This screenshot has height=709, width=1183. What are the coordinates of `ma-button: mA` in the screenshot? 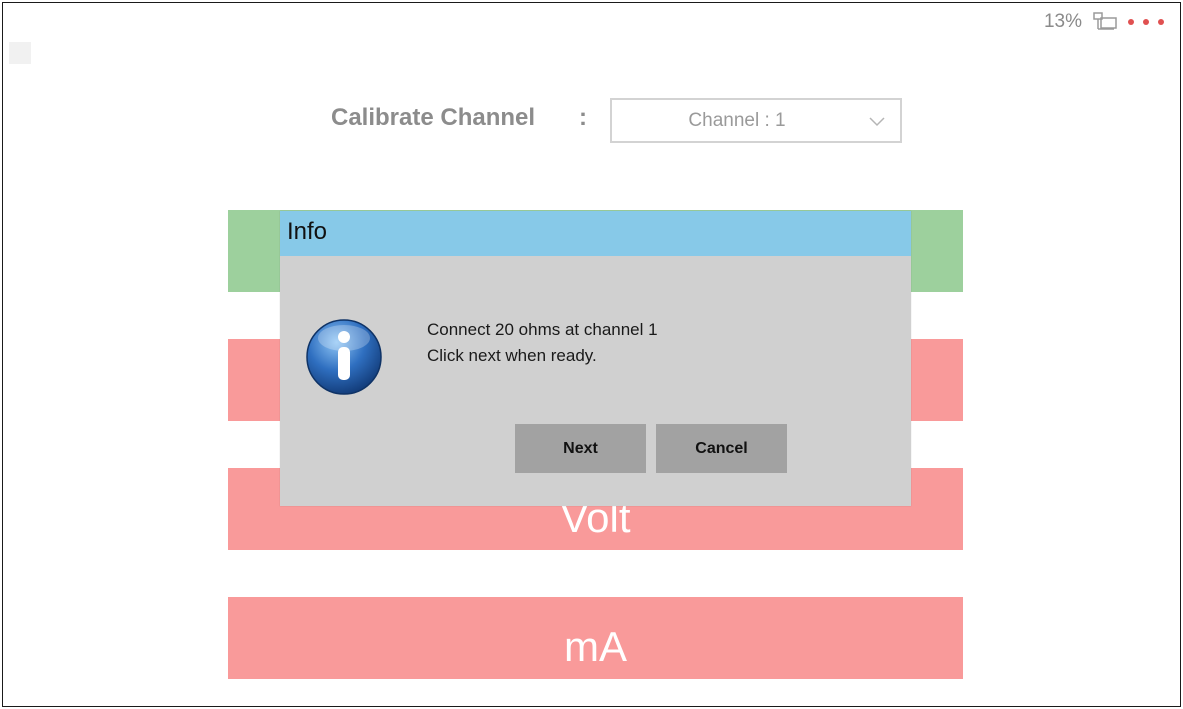 It's located at (595, 638).